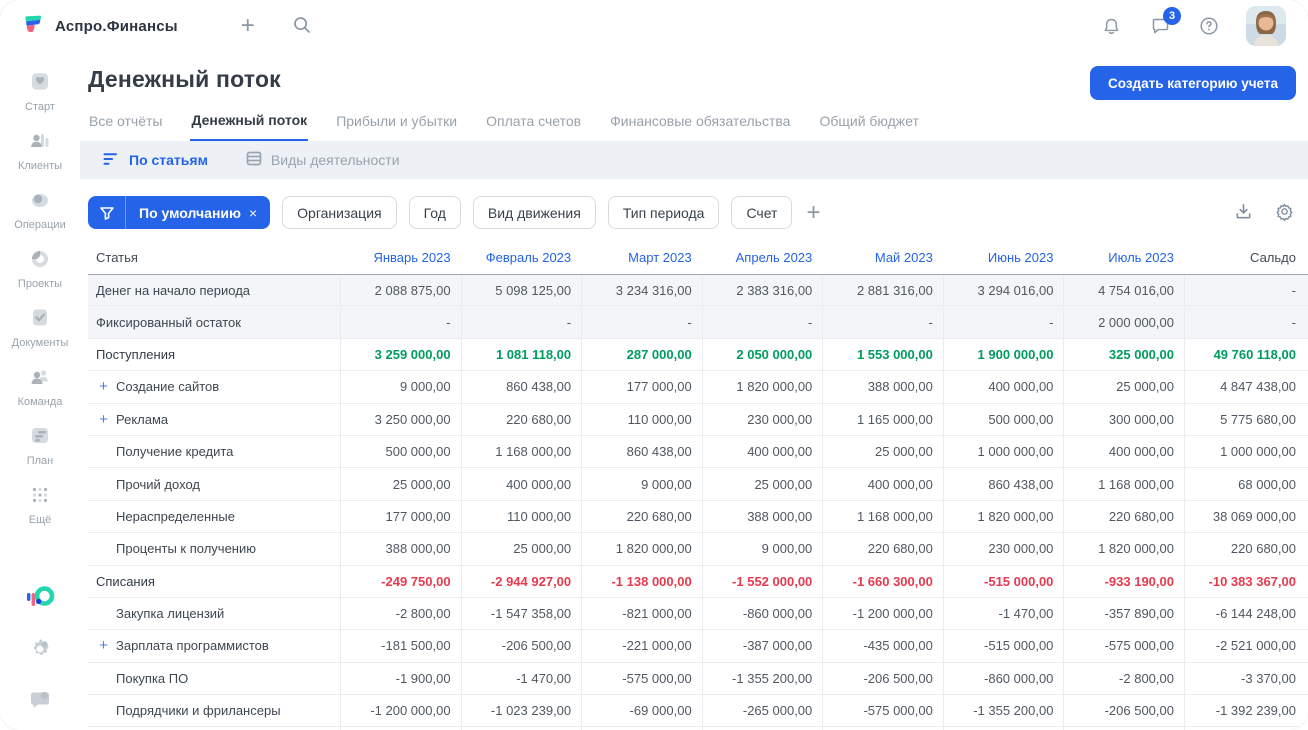 This screenshot has height=730, width=1308. What do you see at coordinates (400, 516) in the screenshot?
I see `month-value-cell: 177 000,00` at bounding box center [400, 516].